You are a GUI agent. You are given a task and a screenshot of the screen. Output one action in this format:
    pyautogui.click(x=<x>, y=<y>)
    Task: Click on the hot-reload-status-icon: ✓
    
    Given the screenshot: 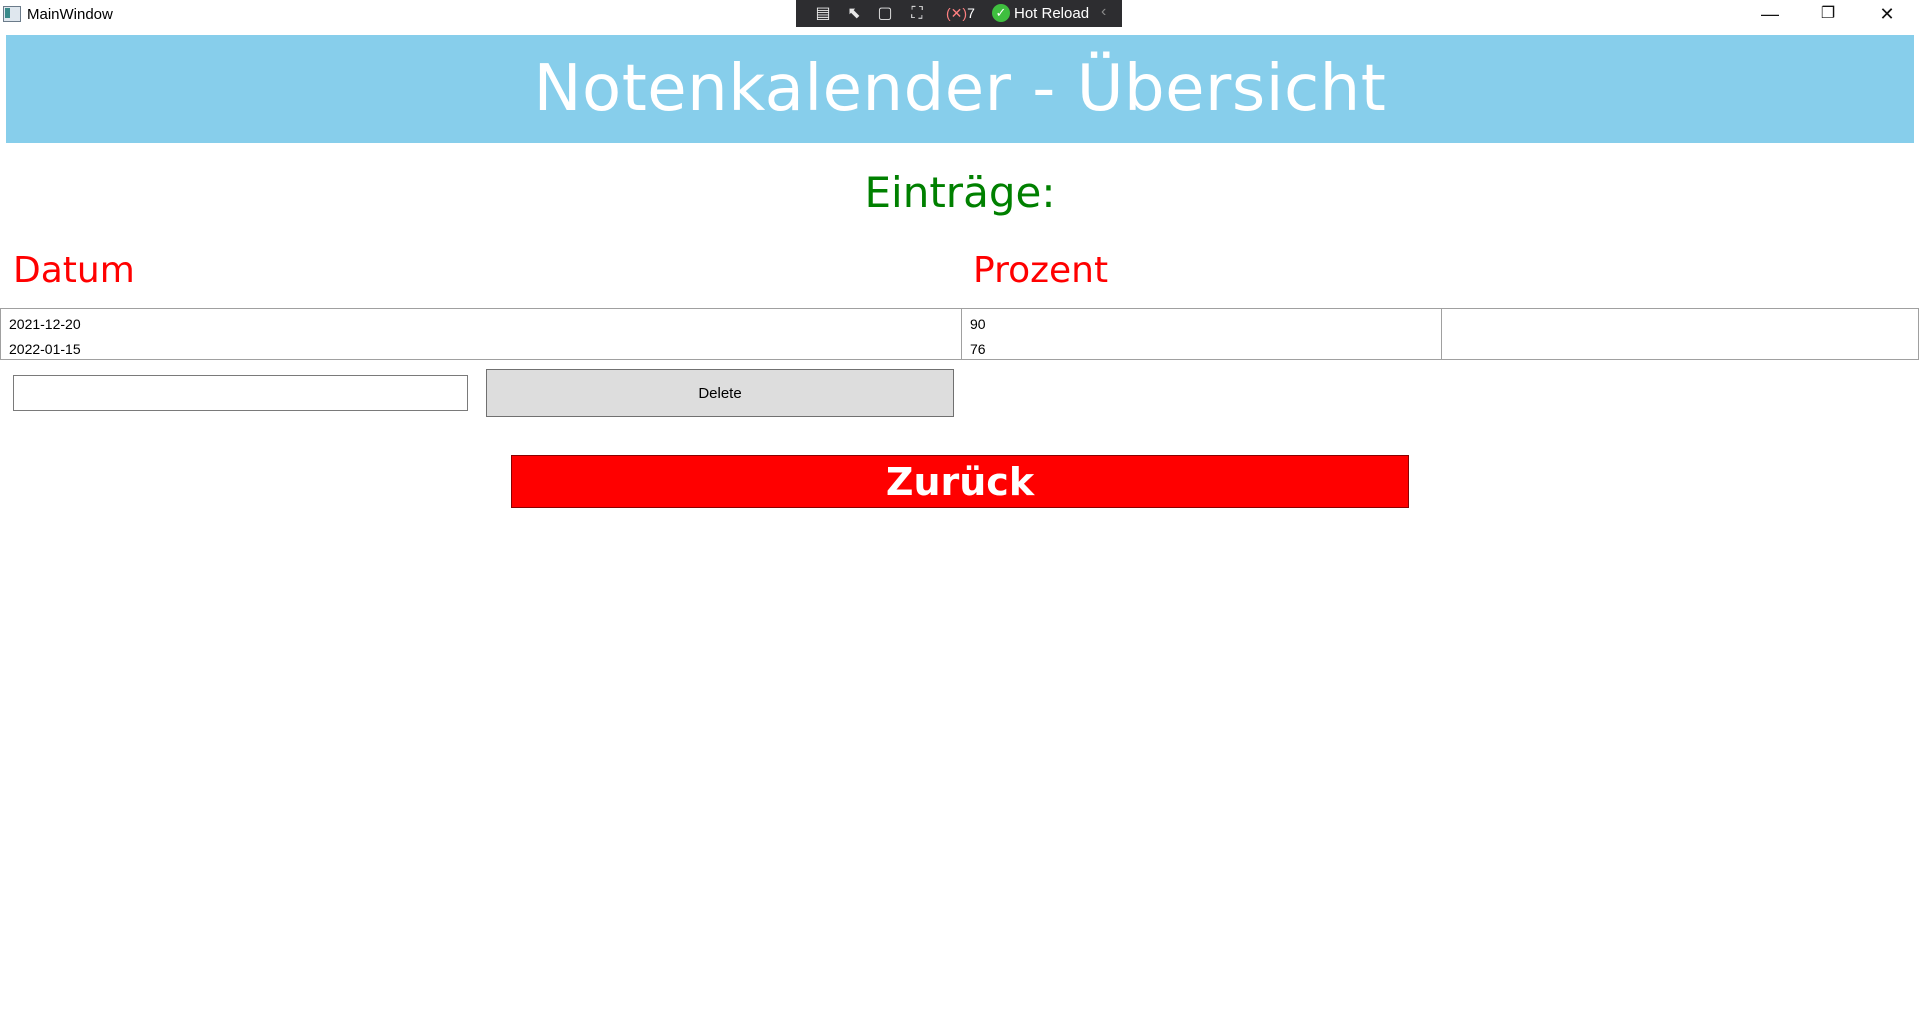 What is the action you would take?
    pyautogui.click(x=1001, y=13)
    